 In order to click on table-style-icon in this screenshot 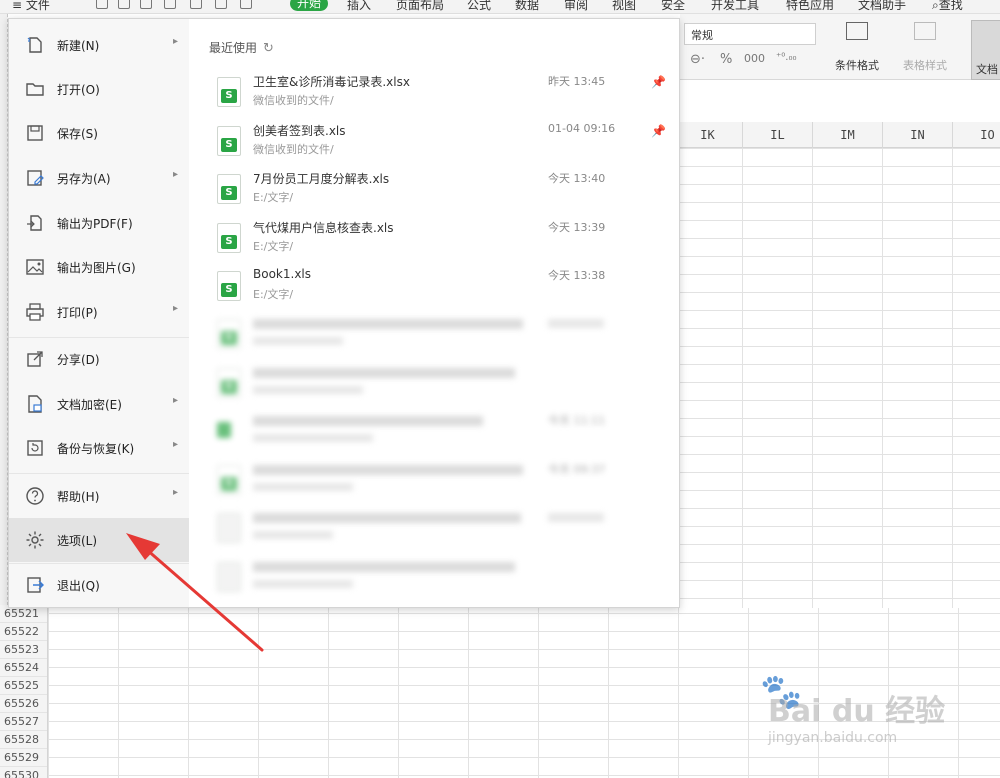, I will do `click(925, 31)`.